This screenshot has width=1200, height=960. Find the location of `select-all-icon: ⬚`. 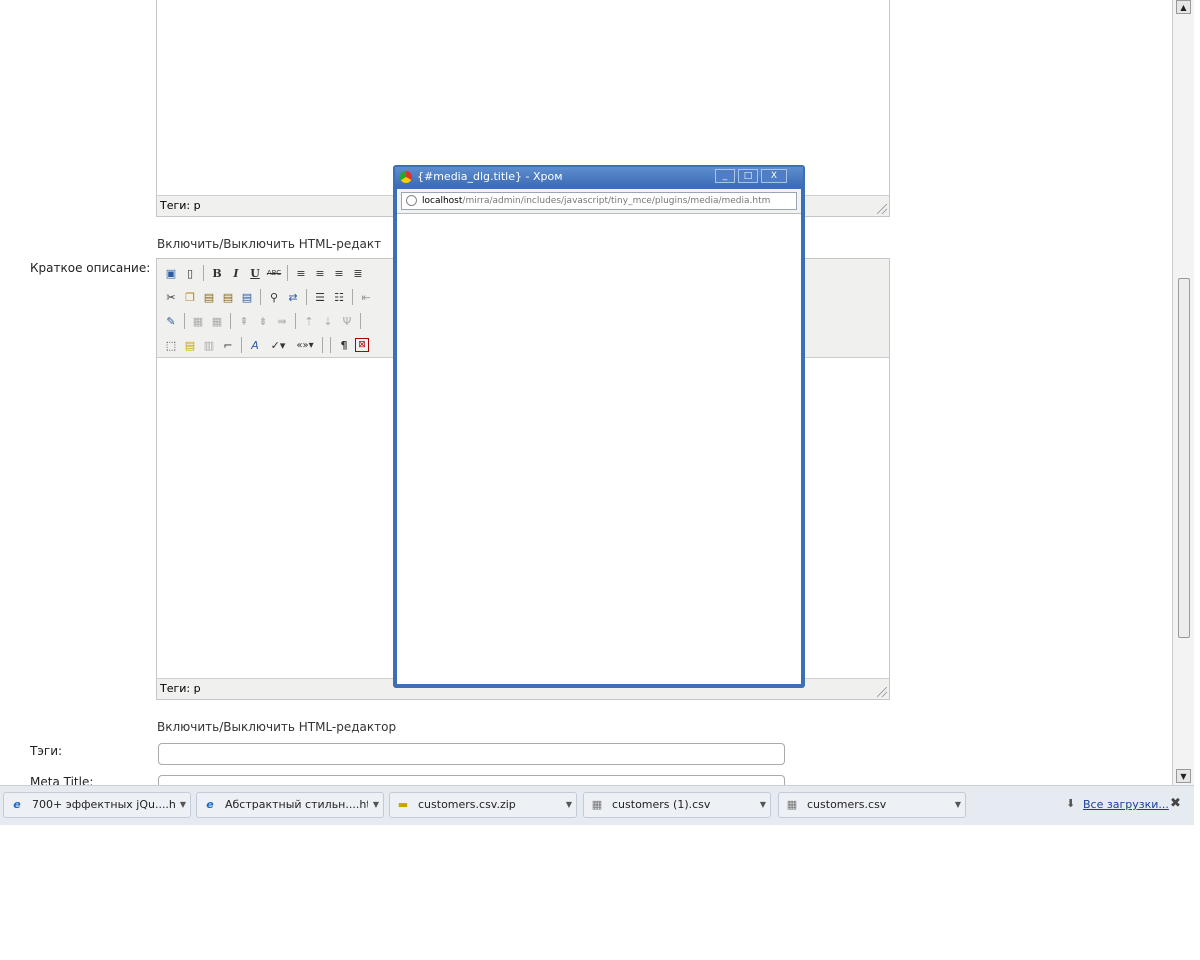

select-all-icon: ⬚ is located at coordinates (171, 345).